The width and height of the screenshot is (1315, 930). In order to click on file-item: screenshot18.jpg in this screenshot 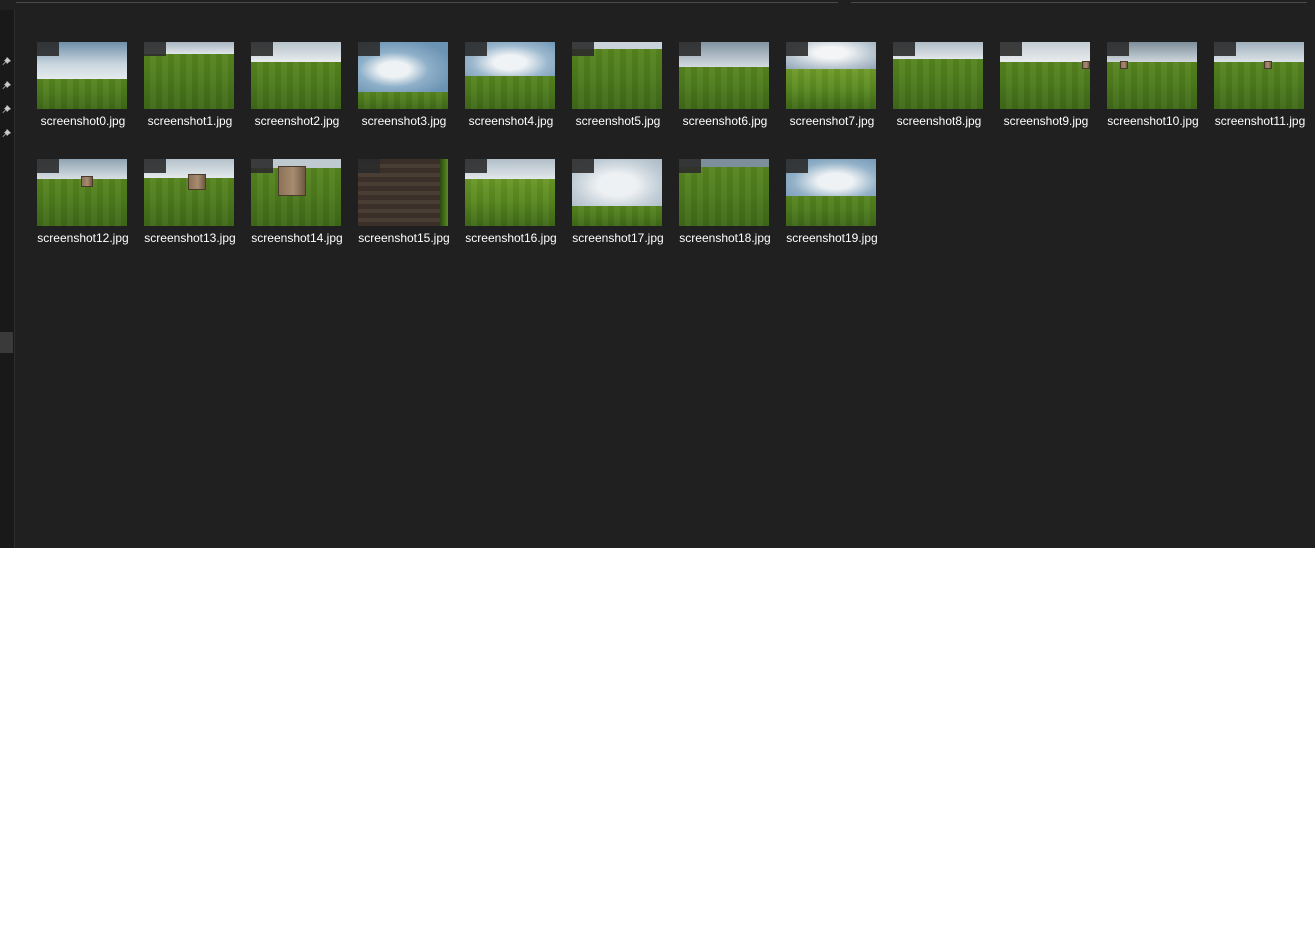, I will do `click(717, 214)`.